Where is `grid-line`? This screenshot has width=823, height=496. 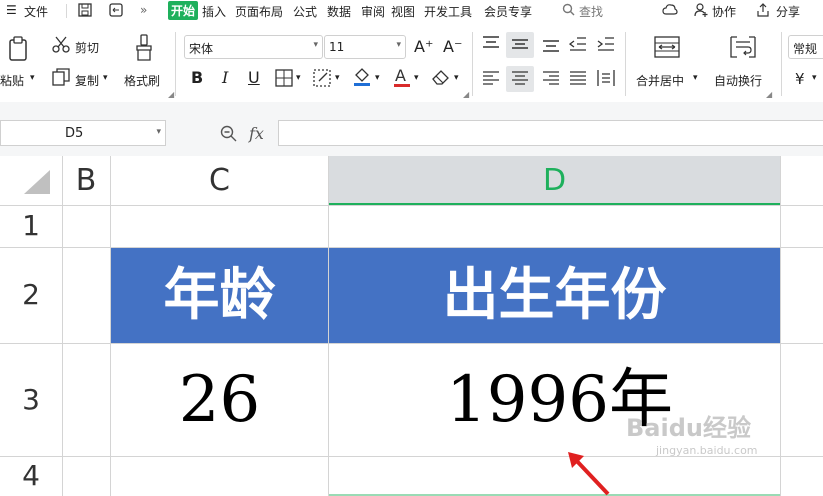 grid-line is located at coordinates (780, 326).